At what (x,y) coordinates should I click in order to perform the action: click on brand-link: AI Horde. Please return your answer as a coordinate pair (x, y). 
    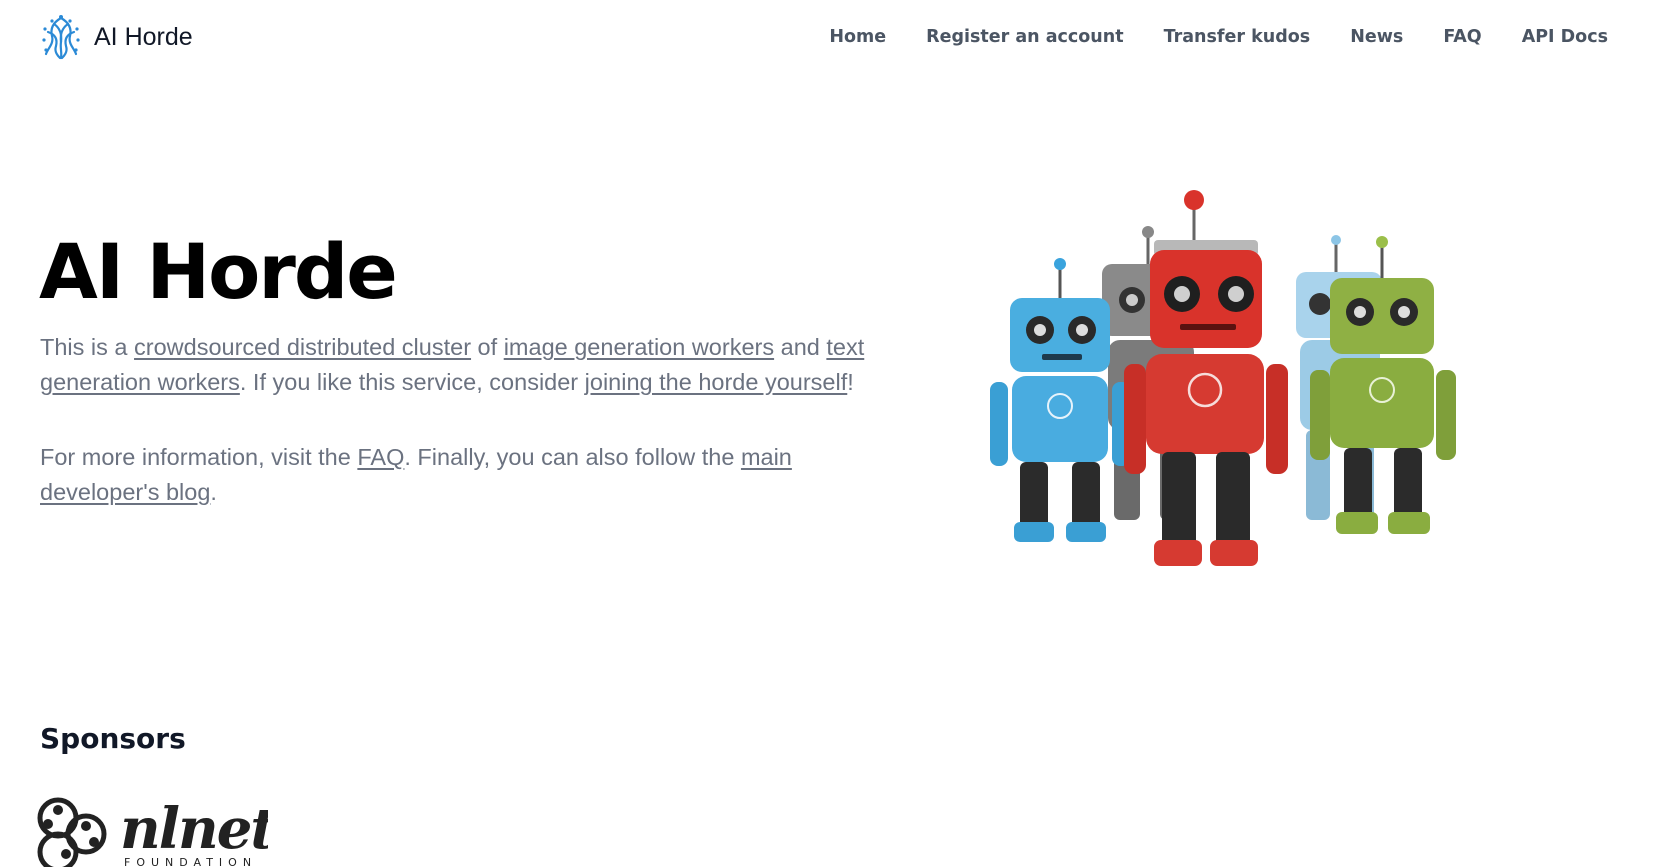
    Looking at the image, I should click on (116, 37).